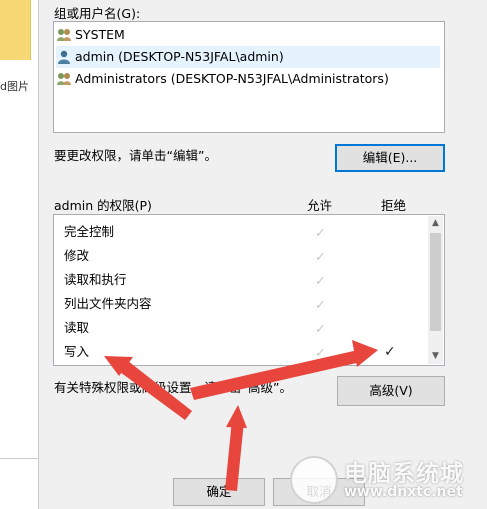 This screenshot has width=487, height=509. I want to click on permission-row: 修改, so click(76, 256).